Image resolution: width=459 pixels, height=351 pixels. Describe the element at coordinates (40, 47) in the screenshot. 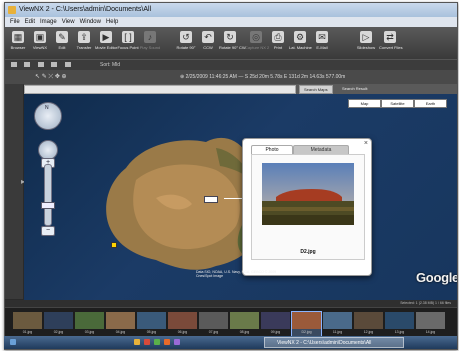

I see `toolbar-button-label: ViewNX` at that location.